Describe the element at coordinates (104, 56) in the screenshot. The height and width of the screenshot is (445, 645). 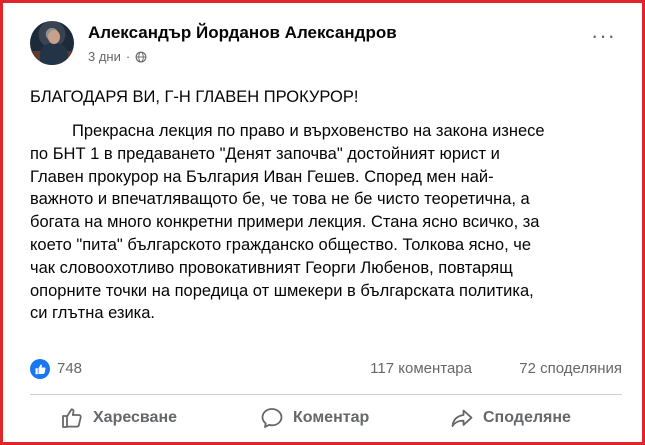
I see `post-time: 3 дни` at that location.